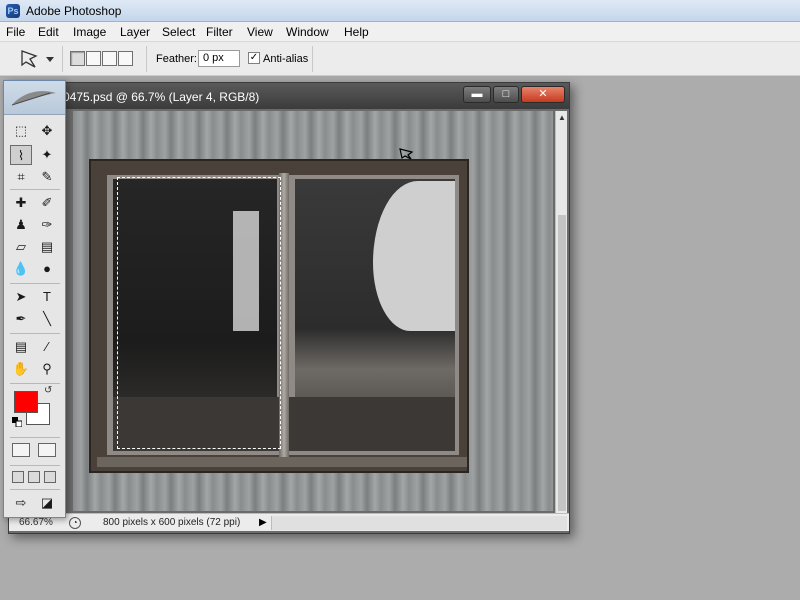  I want to click on vertical-scrollbar: ▲, so click(561, 312).